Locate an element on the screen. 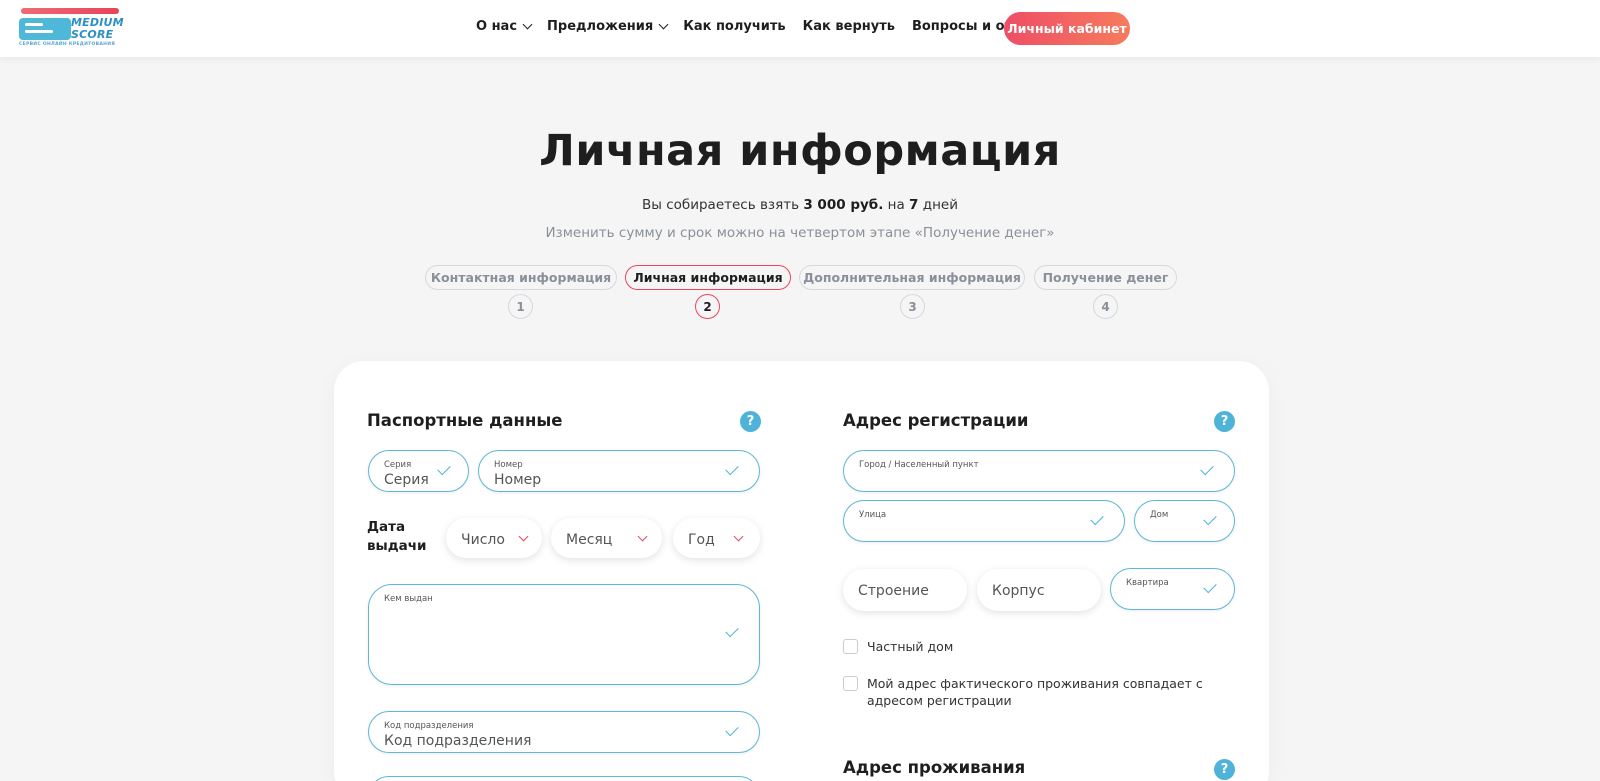 The height and width of the screenshot is (781, 1600). division-code-label: Код подразделения is located at coordinates (429, 726).